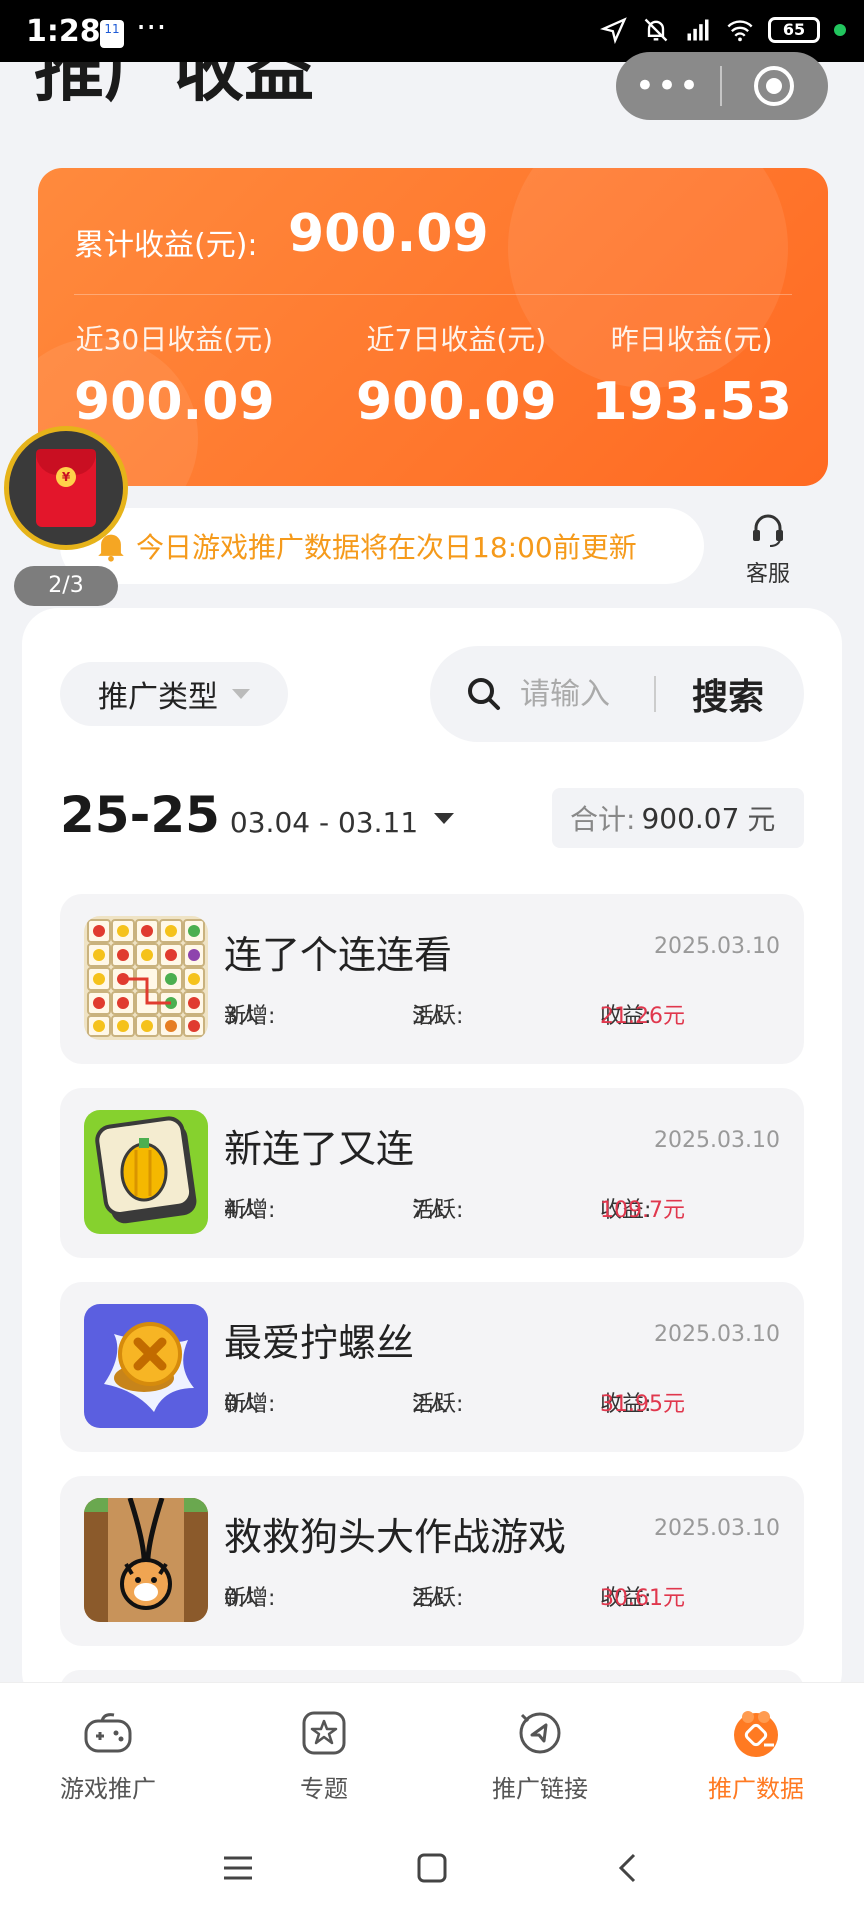 Image resolution: width=864 pixels, height=1920 pixels. Describe the element at coordinates (108, 1733) in the screenshot. I see `gamepad-icon` at that location.